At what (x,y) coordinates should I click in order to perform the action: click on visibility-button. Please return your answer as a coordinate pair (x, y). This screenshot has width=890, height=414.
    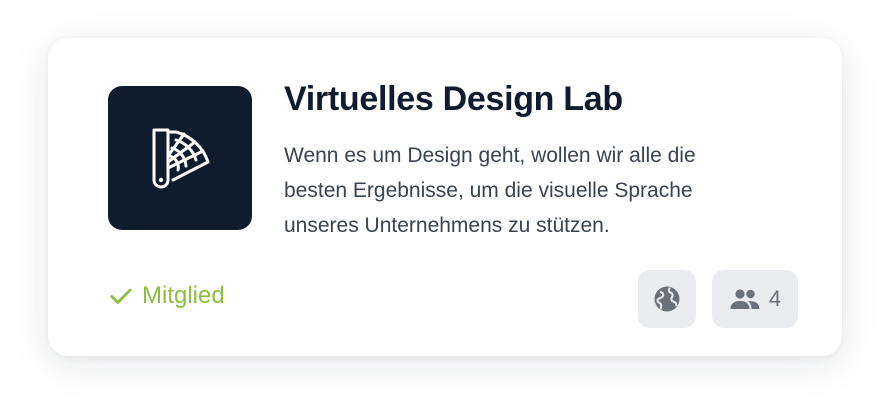
    Looking at the image, I should click on (667, 299).